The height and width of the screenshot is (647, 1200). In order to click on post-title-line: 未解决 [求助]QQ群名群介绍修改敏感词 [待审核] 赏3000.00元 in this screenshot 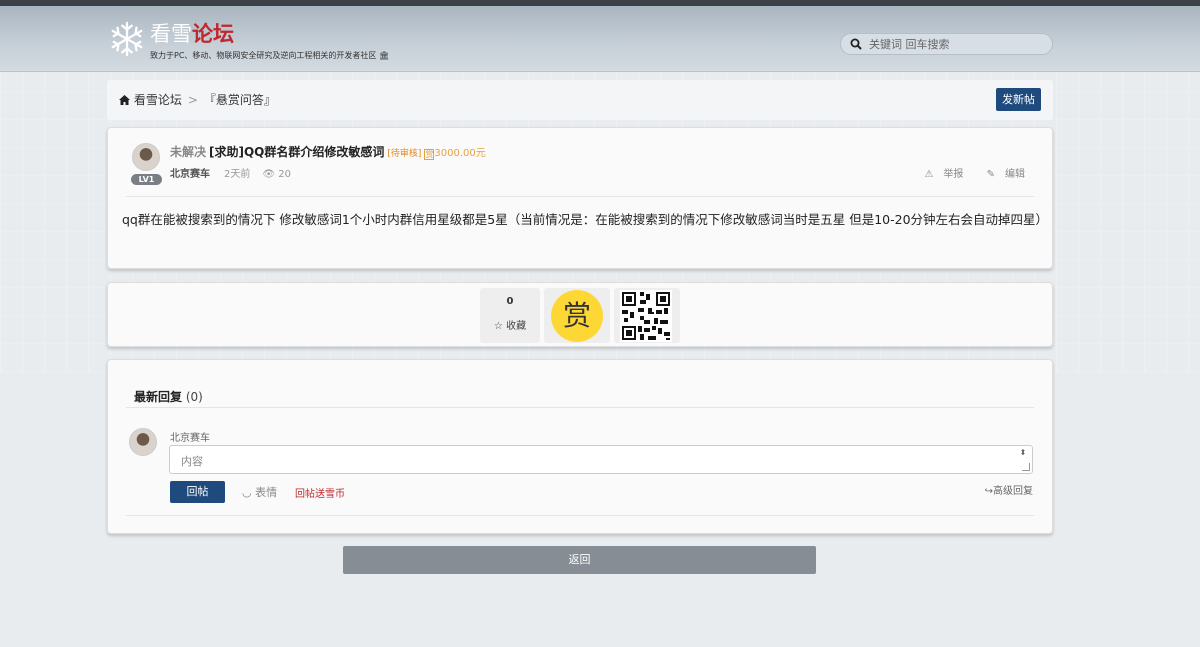, I will do `click(328, 151)`.